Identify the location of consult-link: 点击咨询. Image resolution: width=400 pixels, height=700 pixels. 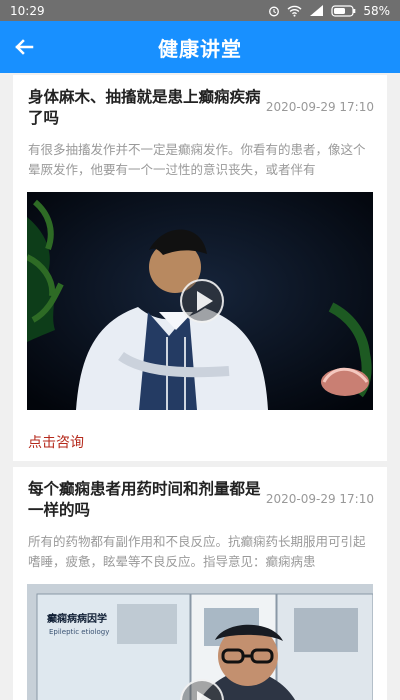
(56, 442).